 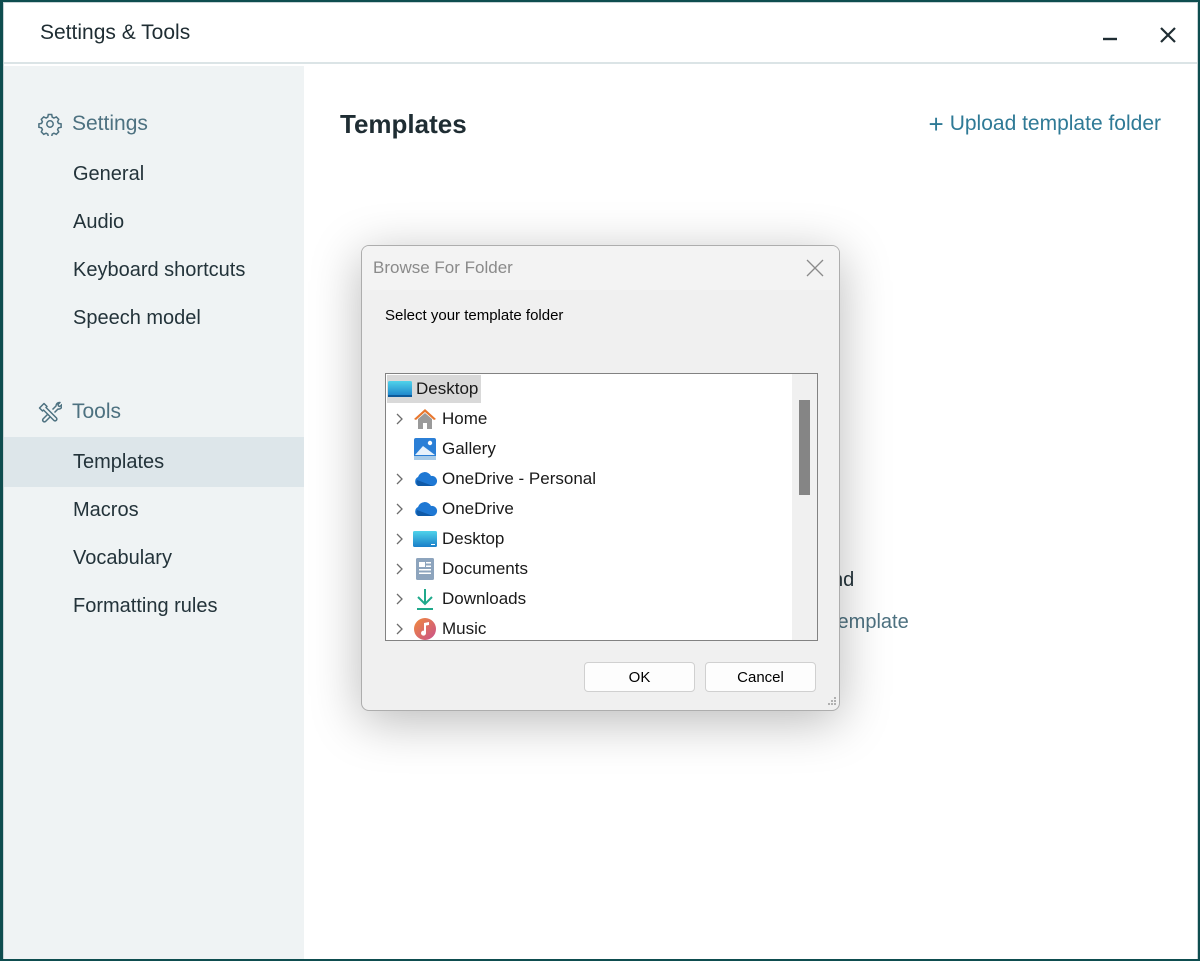 I want to click on scrollbar-thumb, so click(x=804, y=447).